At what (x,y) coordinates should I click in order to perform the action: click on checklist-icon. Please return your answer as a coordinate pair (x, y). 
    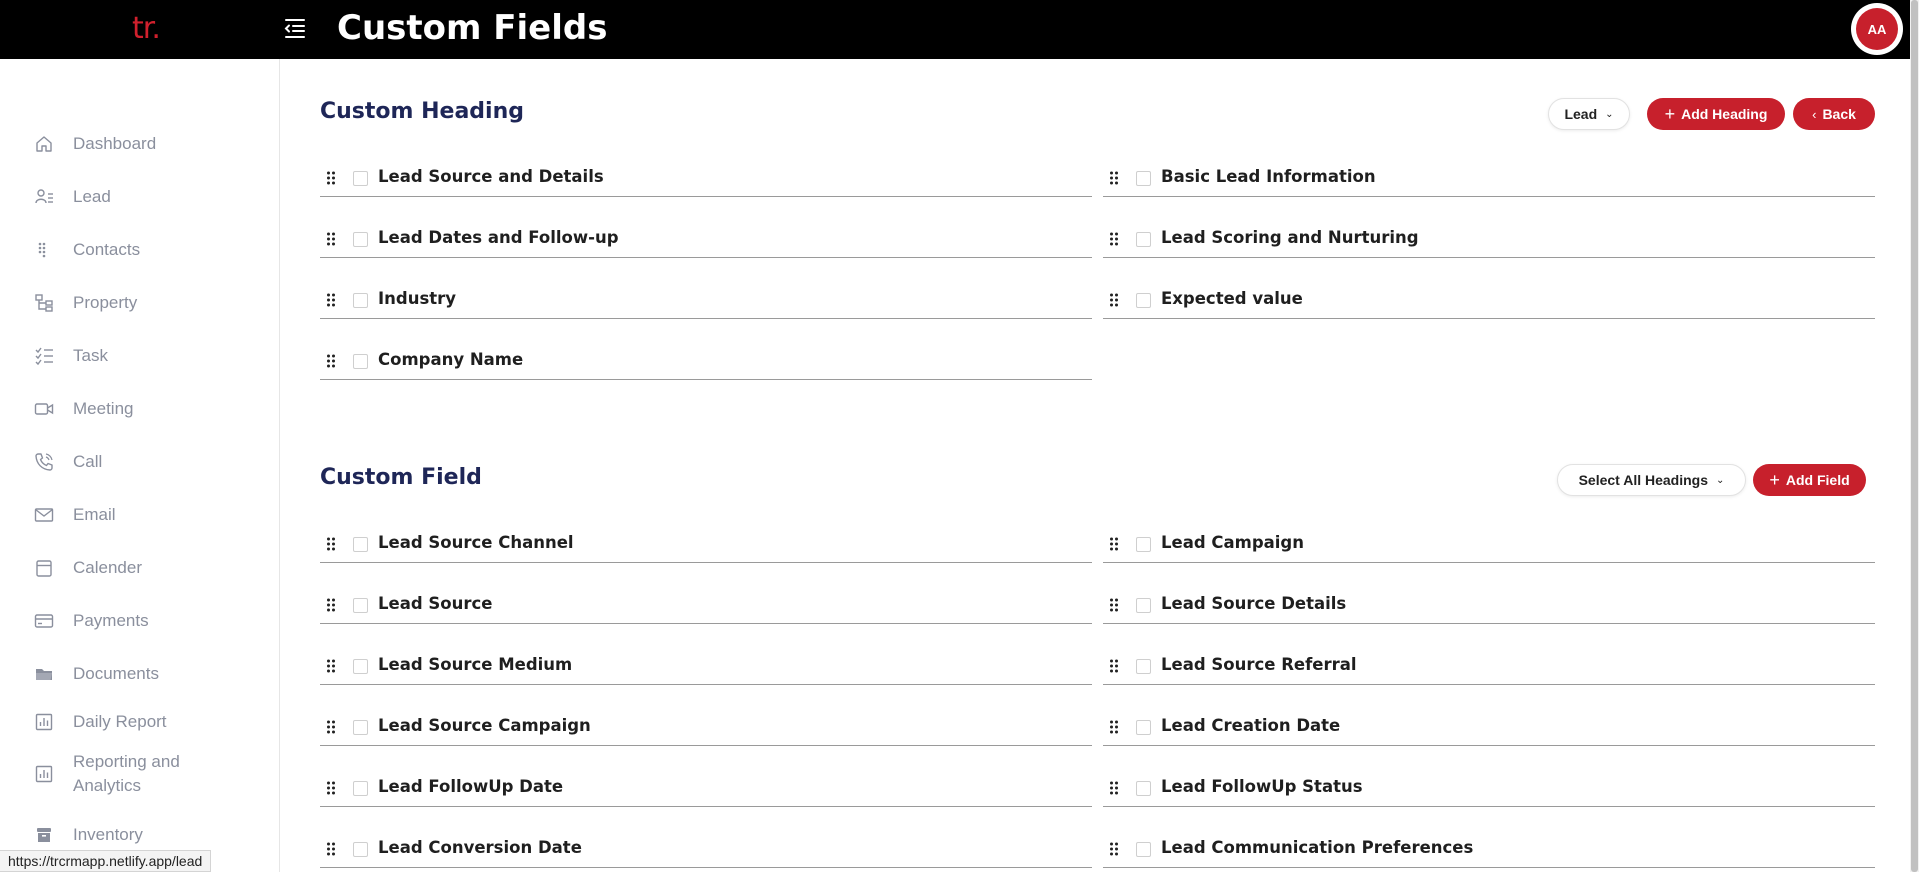
    Looking at the image, I should click on (44, 356).